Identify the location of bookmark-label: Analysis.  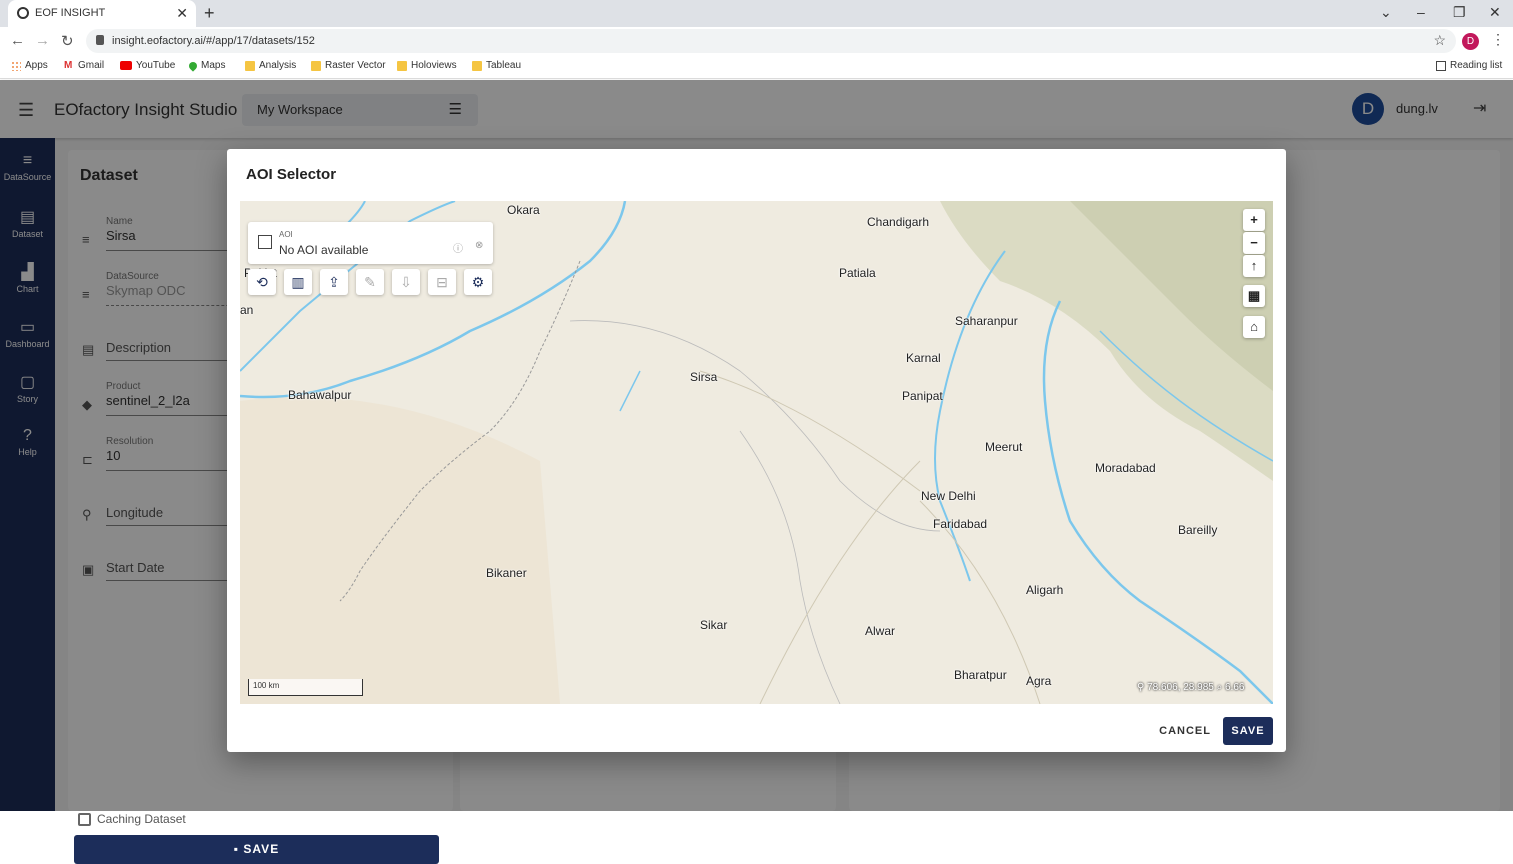
(278, 65).